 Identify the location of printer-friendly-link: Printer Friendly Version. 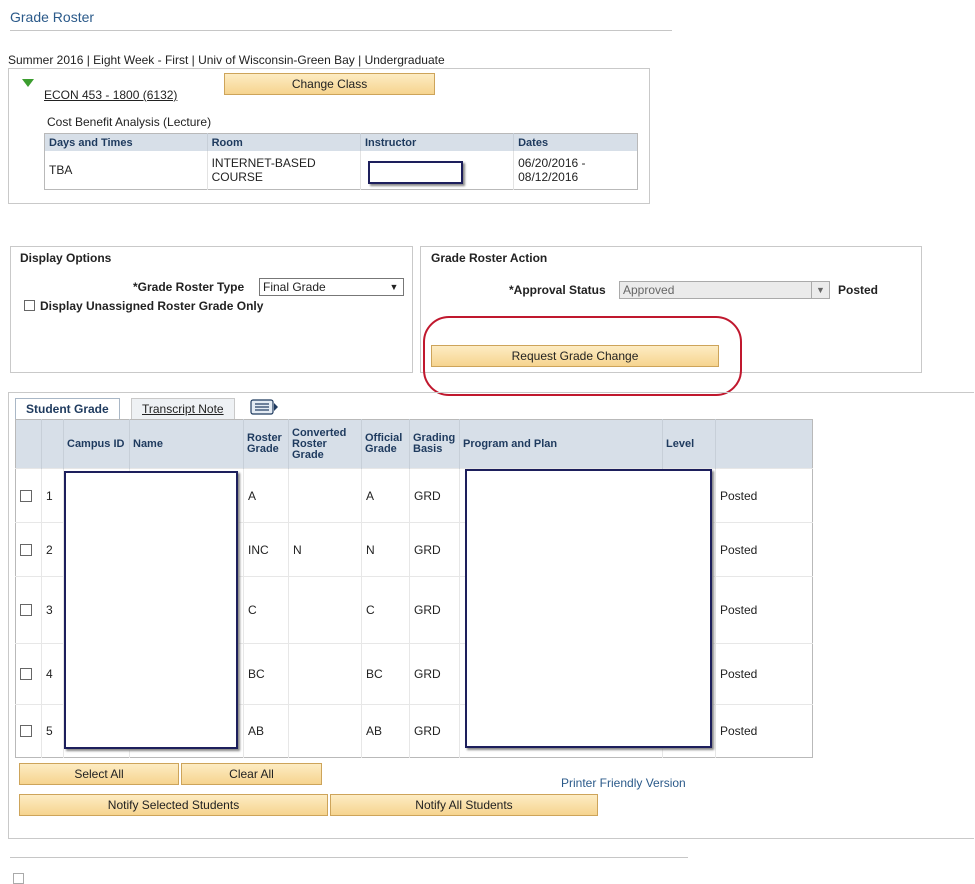
(623, 783).